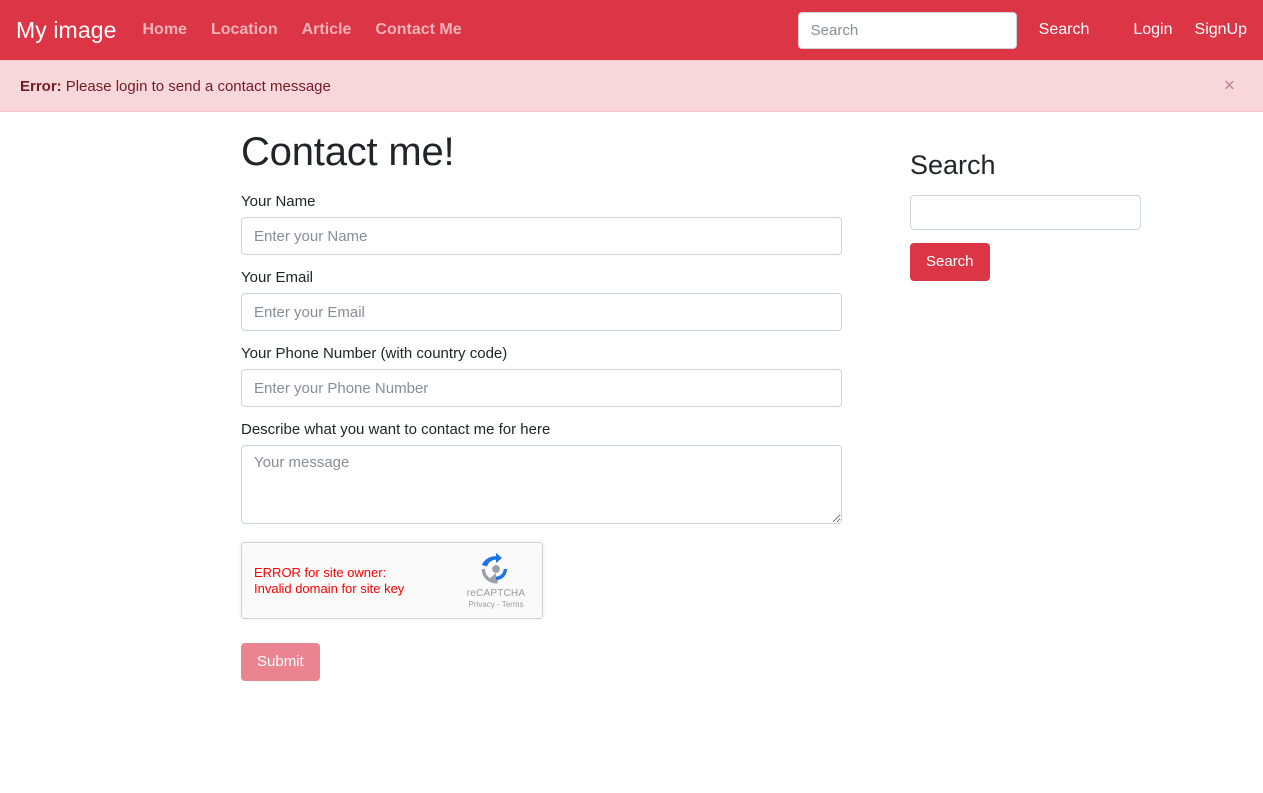 This screenshot has width=1263, height=793. Describe the element at coordinates (953, 165) in the screenshot. I see `sidebar-title: Search` at that location.